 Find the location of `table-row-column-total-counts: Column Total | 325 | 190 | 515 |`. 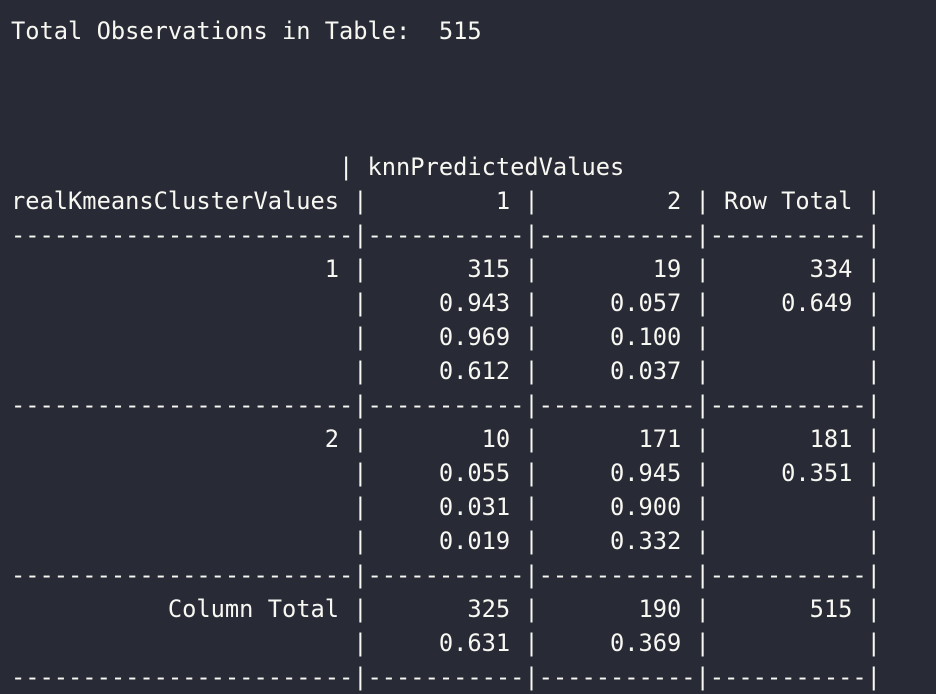

table-row-column-total-counts: Column Total | 325 | 190 | 515 | is located at coordinates (446, 609).